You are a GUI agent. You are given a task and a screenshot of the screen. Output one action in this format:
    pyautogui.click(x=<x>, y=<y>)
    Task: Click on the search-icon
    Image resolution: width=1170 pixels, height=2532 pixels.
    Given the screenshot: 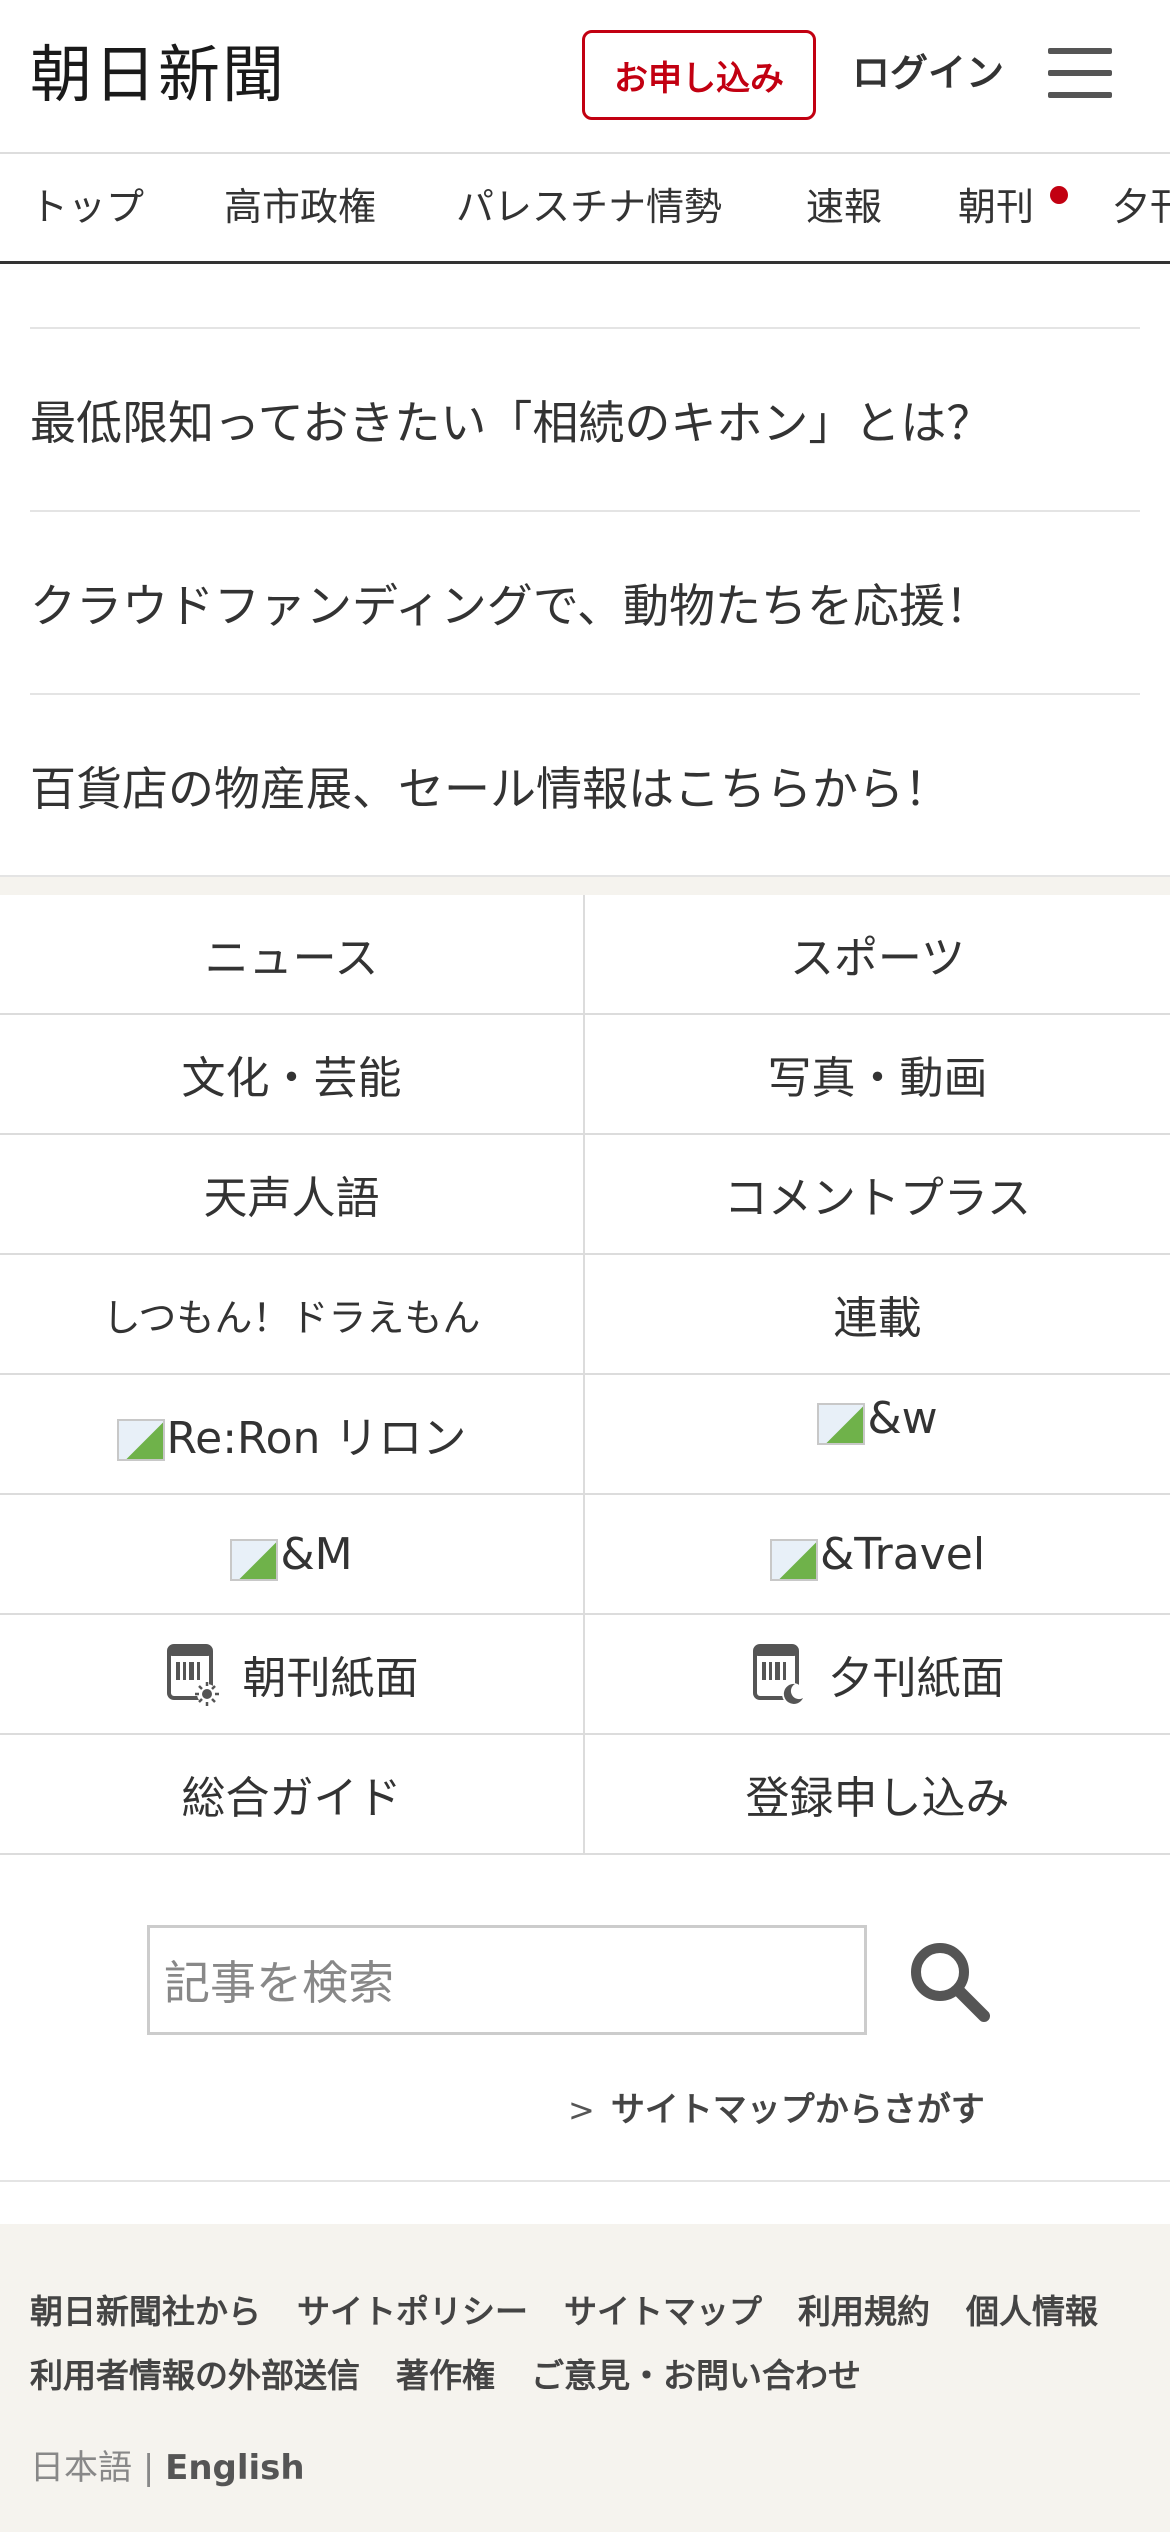 What is the action you would take?
    pyautogui.click(x=949, y=1981)
    